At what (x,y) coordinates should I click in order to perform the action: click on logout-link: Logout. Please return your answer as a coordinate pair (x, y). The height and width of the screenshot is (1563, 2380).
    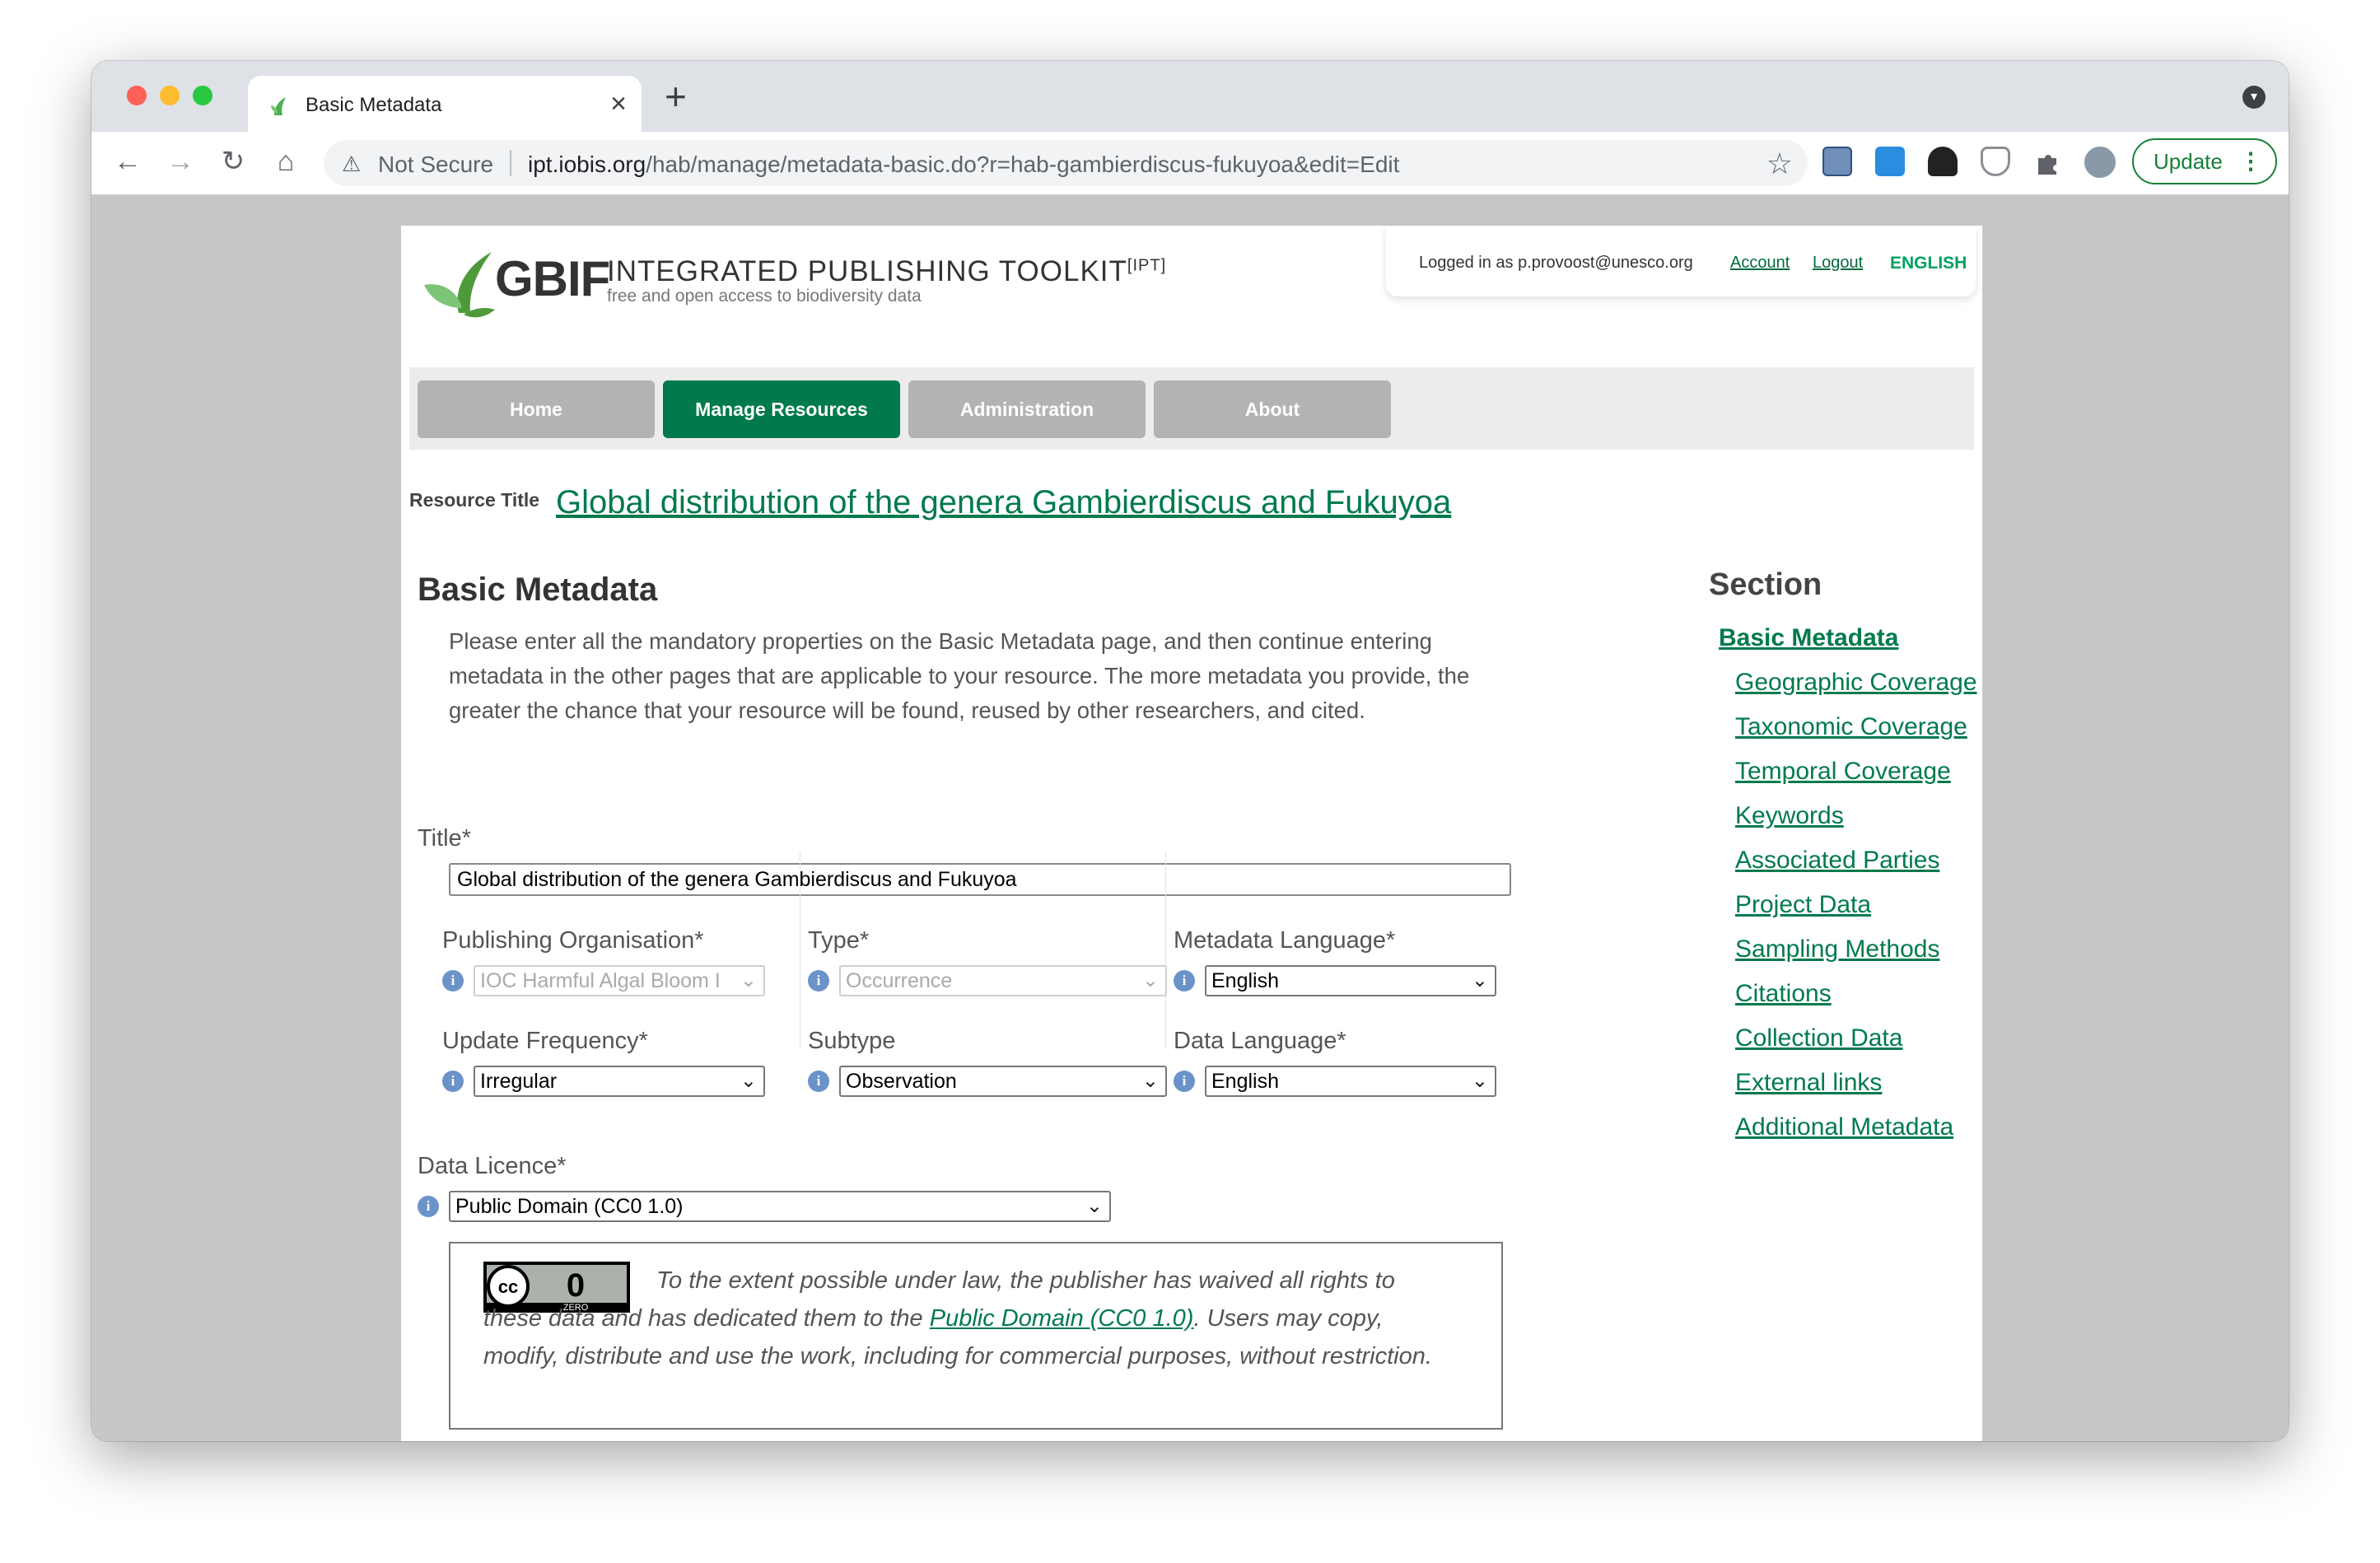
    Looking at the image, I should click on (1838, 263).